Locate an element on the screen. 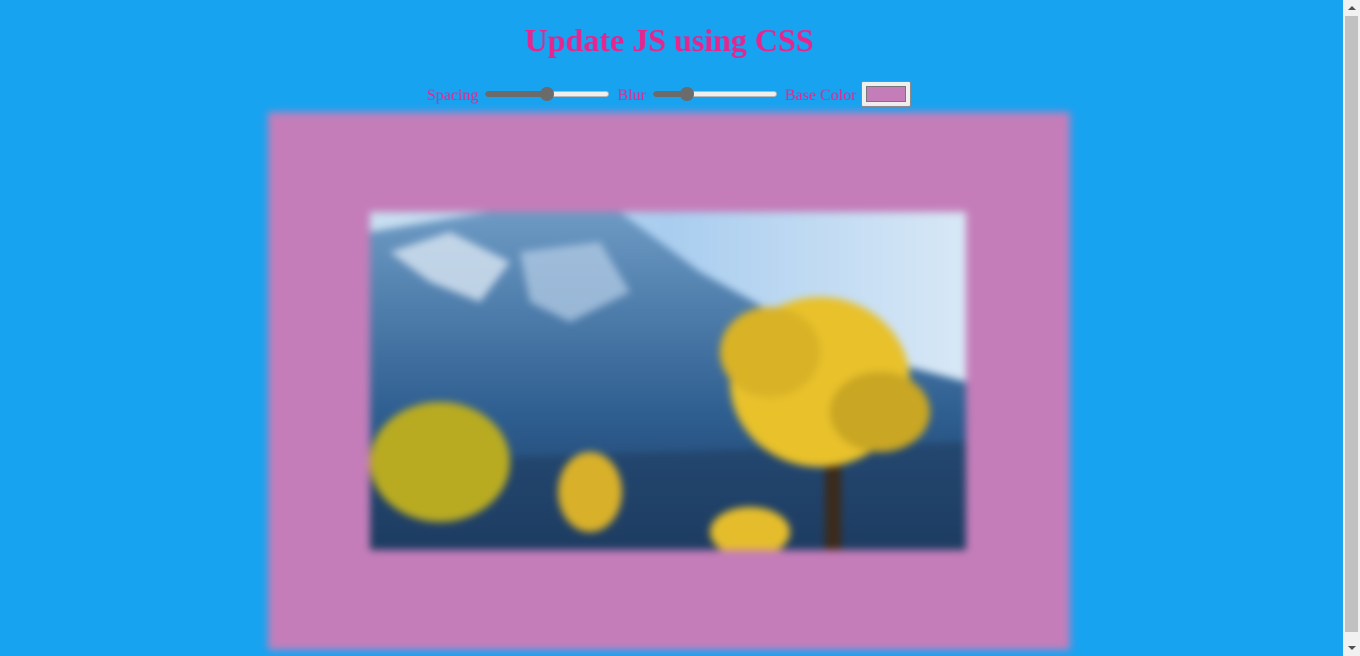  scroll-down-icon is located at coordinates (1351, 648).